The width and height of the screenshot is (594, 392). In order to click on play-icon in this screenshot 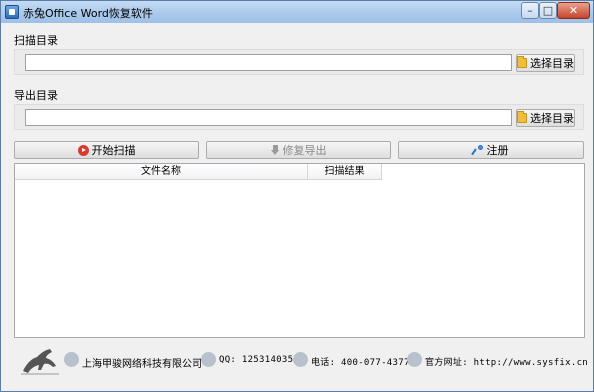, I will do `click(83, 150)`.